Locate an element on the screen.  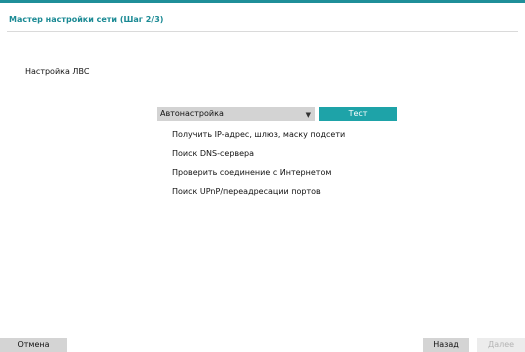
cancel-button: Отмена is located at coordinates (33, 345).